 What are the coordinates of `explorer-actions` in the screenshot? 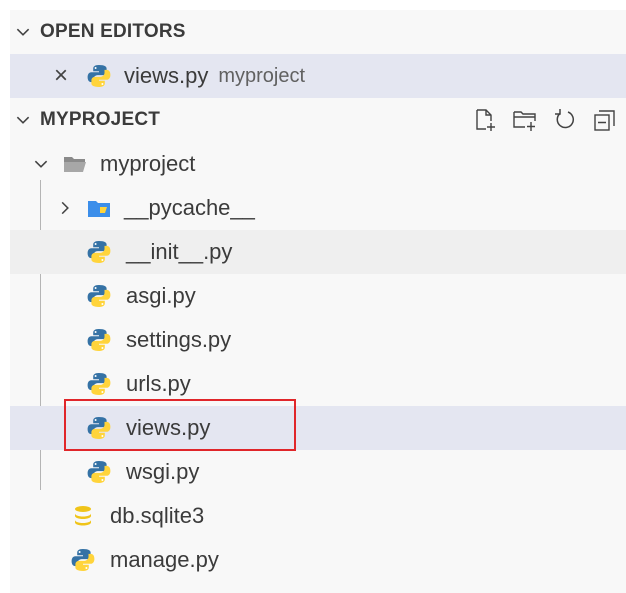 It's located at (545, 120).